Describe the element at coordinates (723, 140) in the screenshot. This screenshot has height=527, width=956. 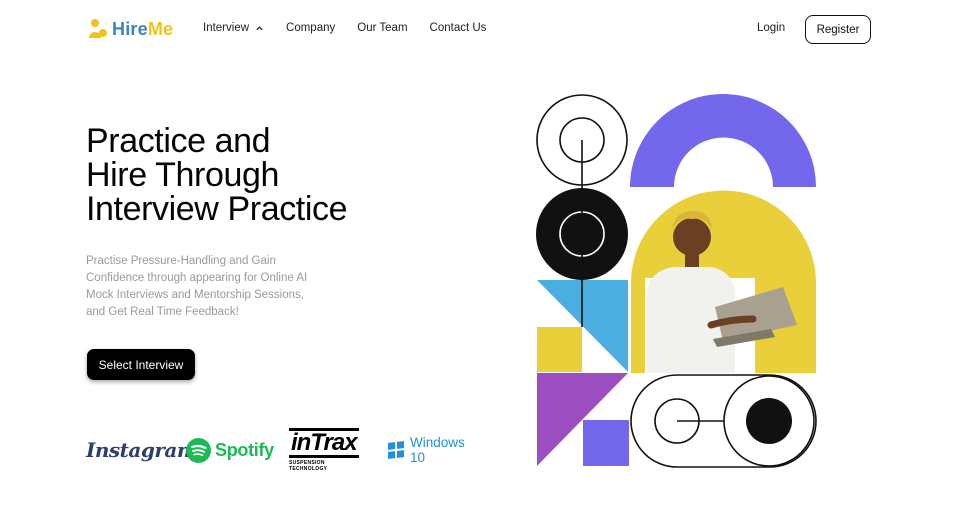
I see `purple-arch-icon` at that location.